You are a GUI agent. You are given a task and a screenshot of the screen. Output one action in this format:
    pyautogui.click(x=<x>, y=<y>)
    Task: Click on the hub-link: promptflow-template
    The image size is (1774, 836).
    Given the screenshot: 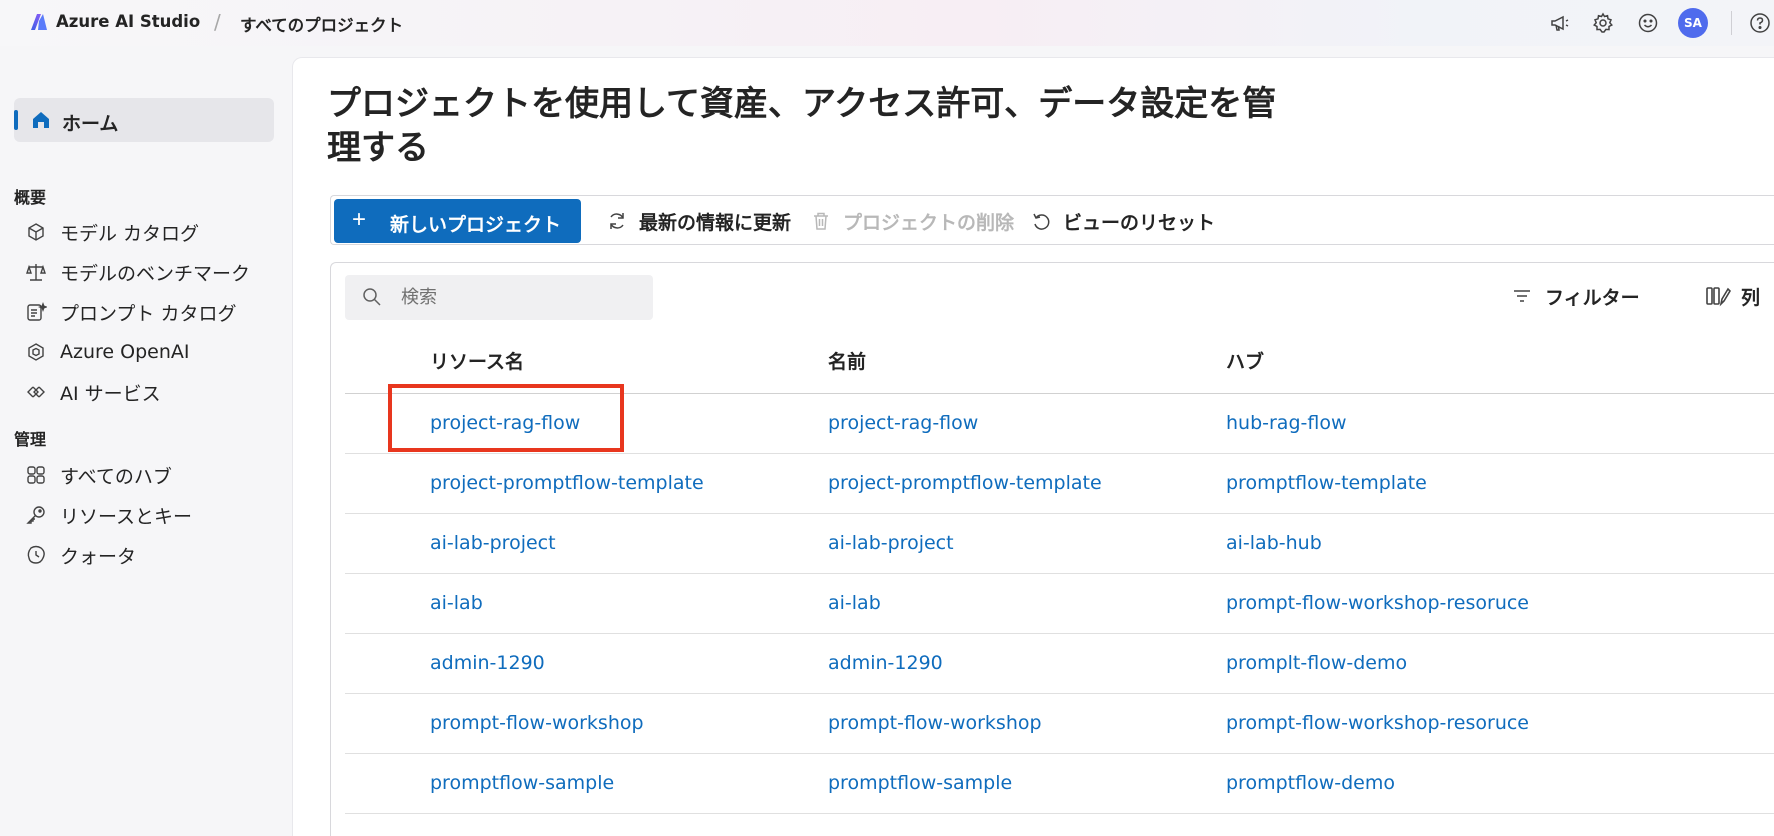 What is the action you would take?
    pyautogui.click(x=1326, y=483)
    